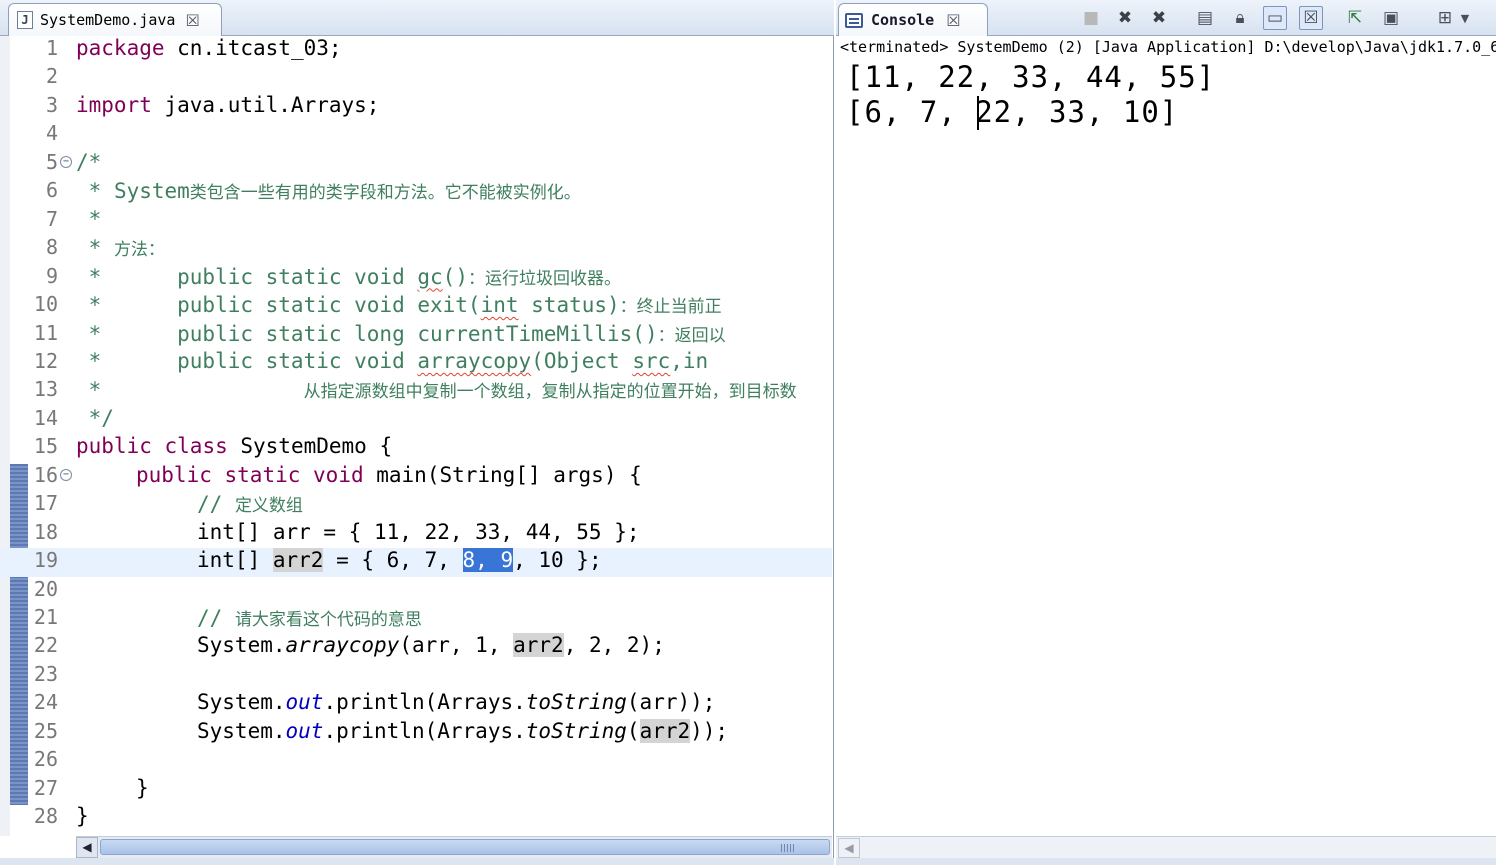  What do you see at coordinates (45, 787) in the screenshot?
I see `line-number: 27` at bounding box center [45, 787].